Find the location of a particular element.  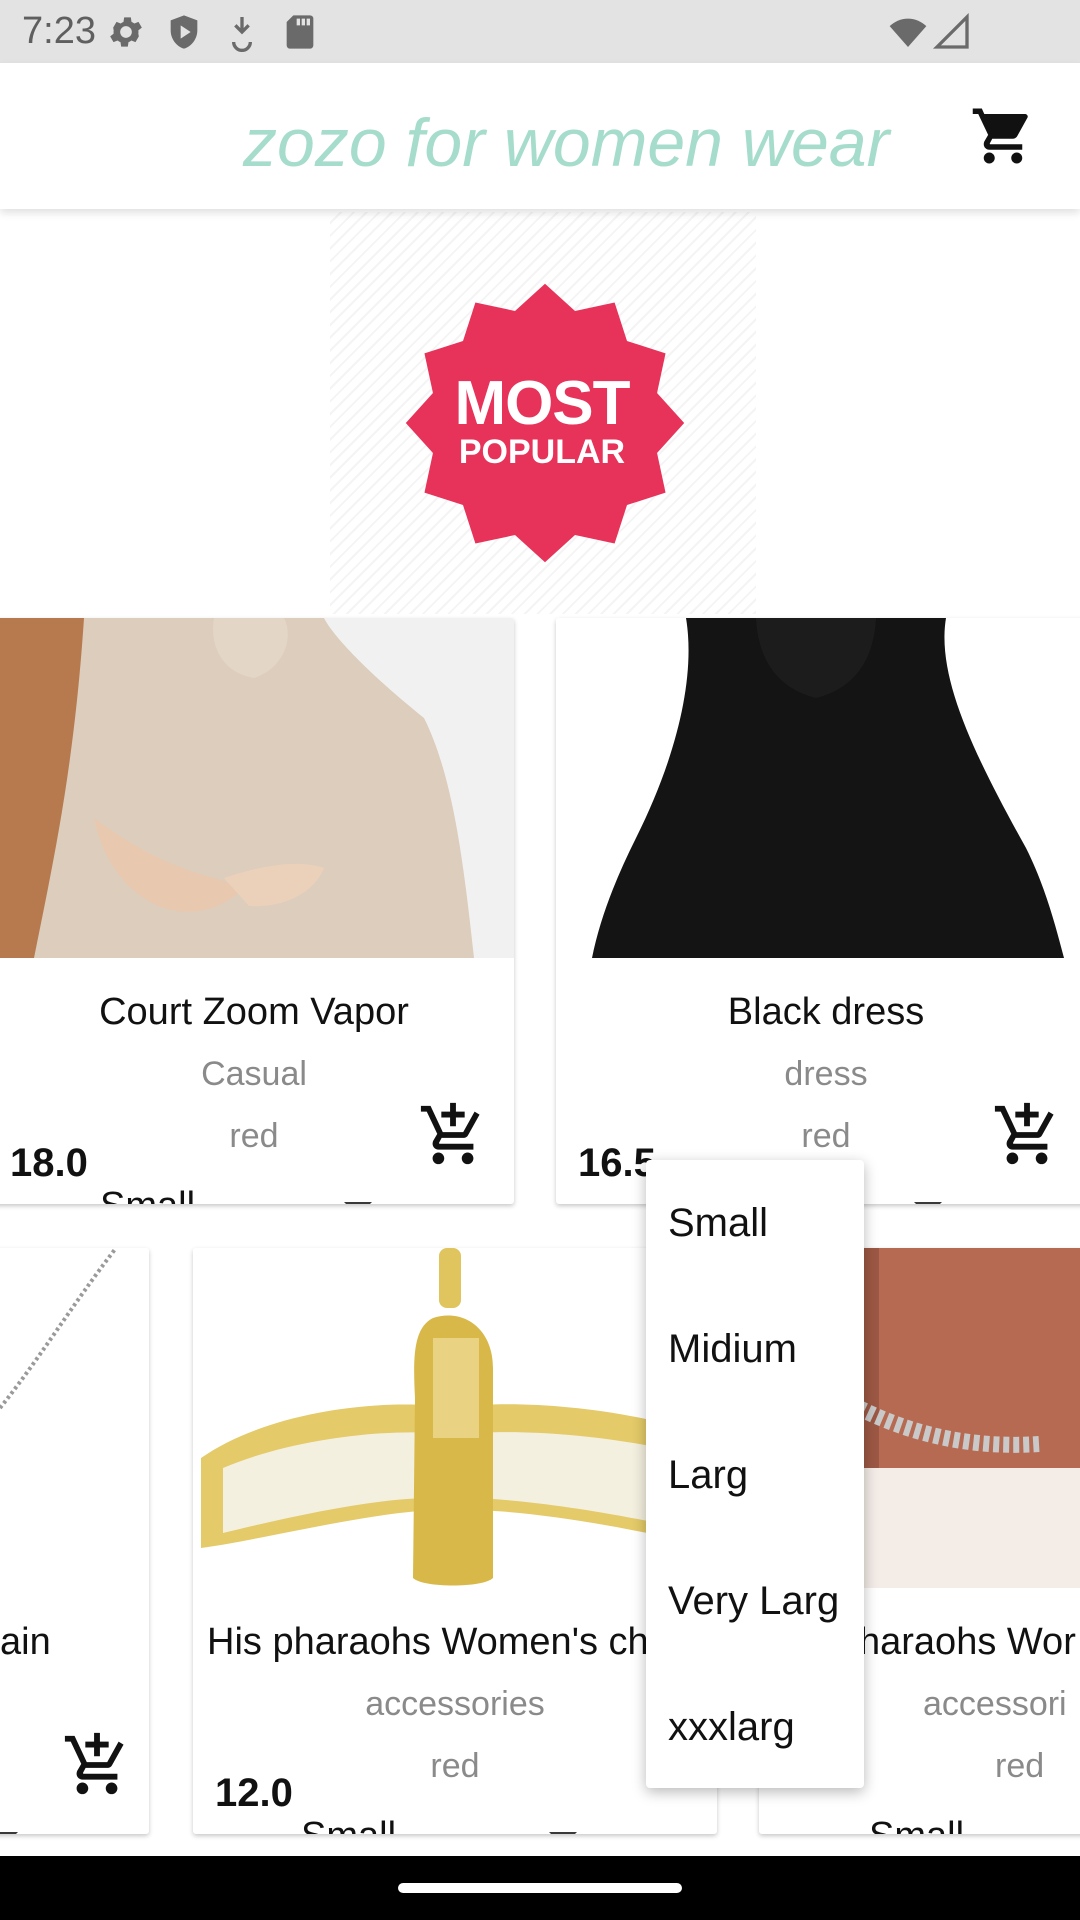

download-icon is located at coordinates (242, 34).